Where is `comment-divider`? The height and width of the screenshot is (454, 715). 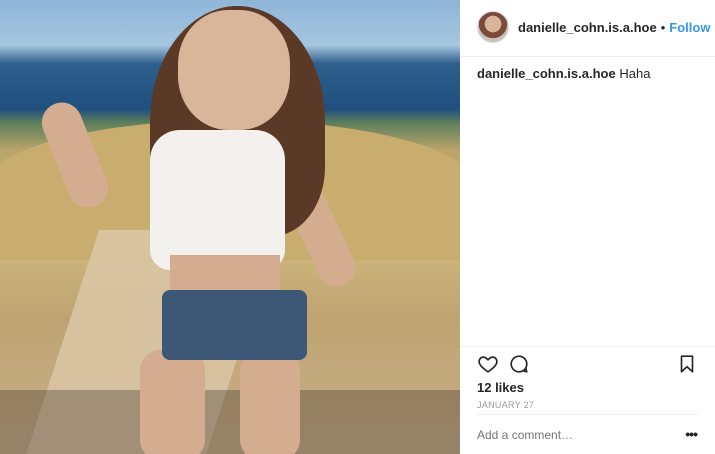
comment-divider is located at coordinates (587, 414).